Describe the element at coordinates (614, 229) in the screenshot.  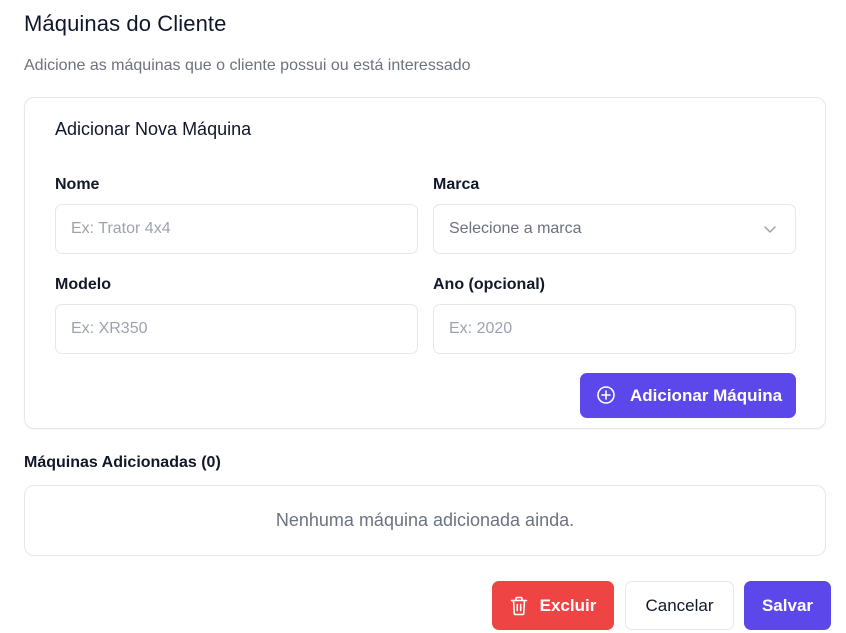
I see `marca-select: Selecione a marca` at that location.